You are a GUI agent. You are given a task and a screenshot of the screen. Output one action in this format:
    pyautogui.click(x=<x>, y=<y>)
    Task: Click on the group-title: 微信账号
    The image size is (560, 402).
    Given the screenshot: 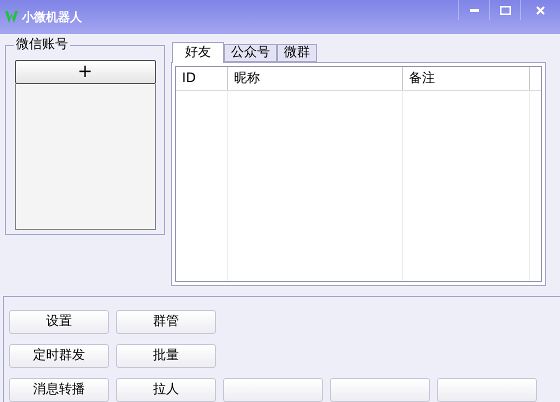 What is the action you would take?
    pyautogui.click(x=42, y=44)
    